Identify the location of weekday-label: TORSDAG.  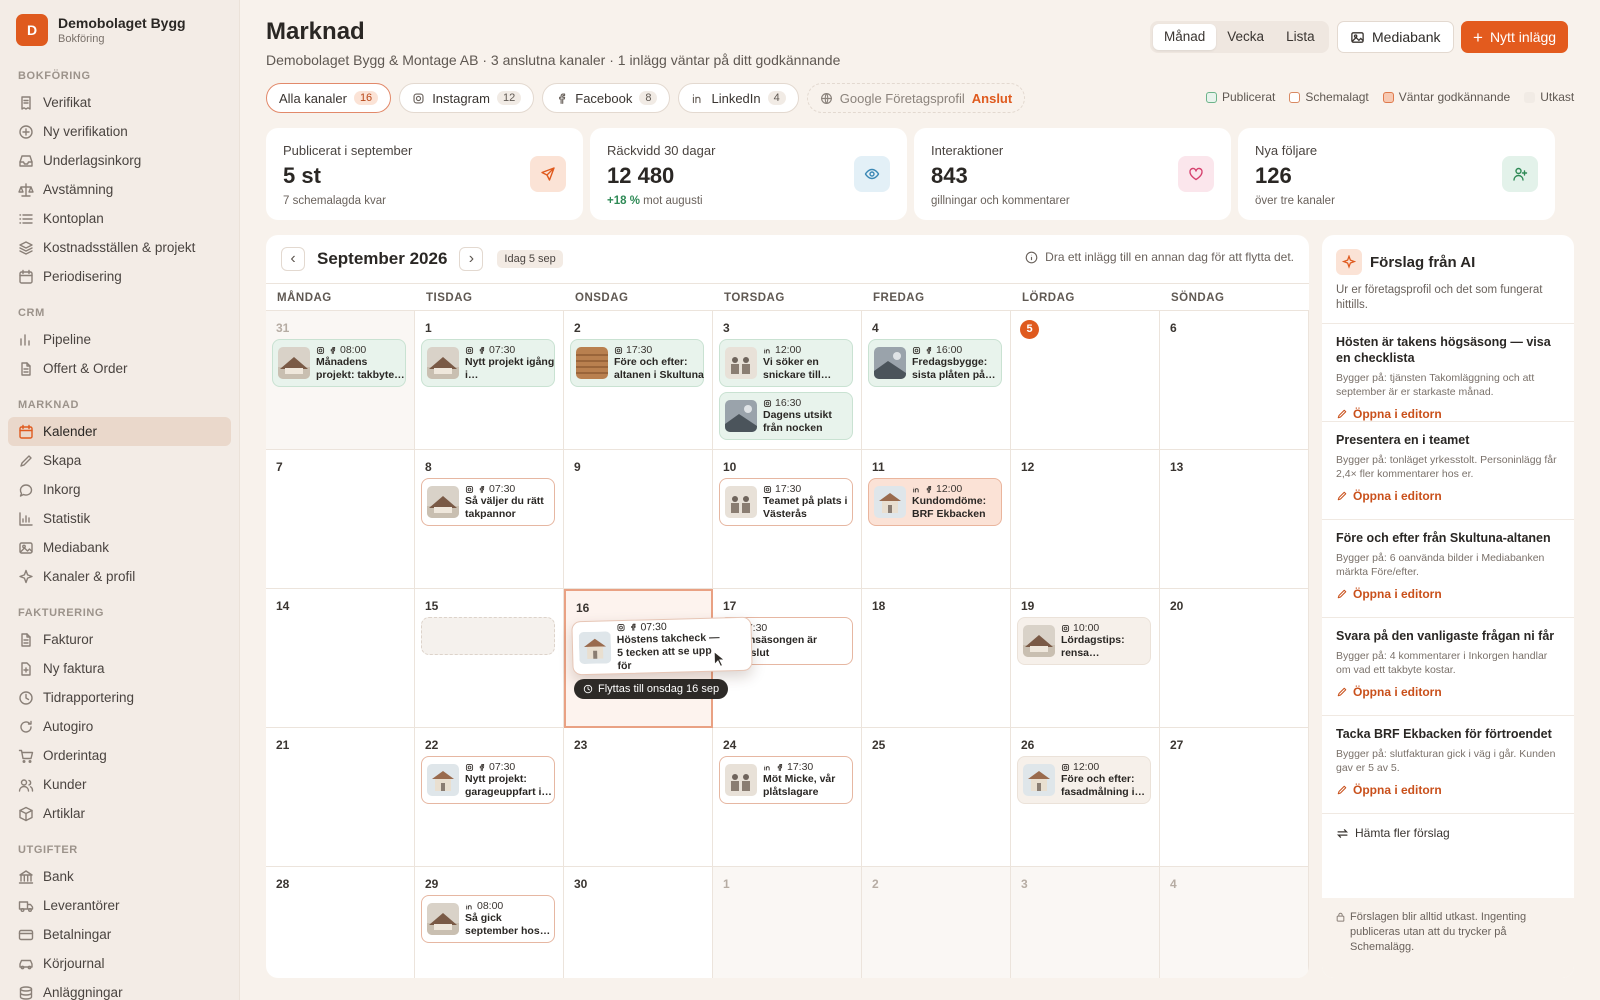
(754, 298).